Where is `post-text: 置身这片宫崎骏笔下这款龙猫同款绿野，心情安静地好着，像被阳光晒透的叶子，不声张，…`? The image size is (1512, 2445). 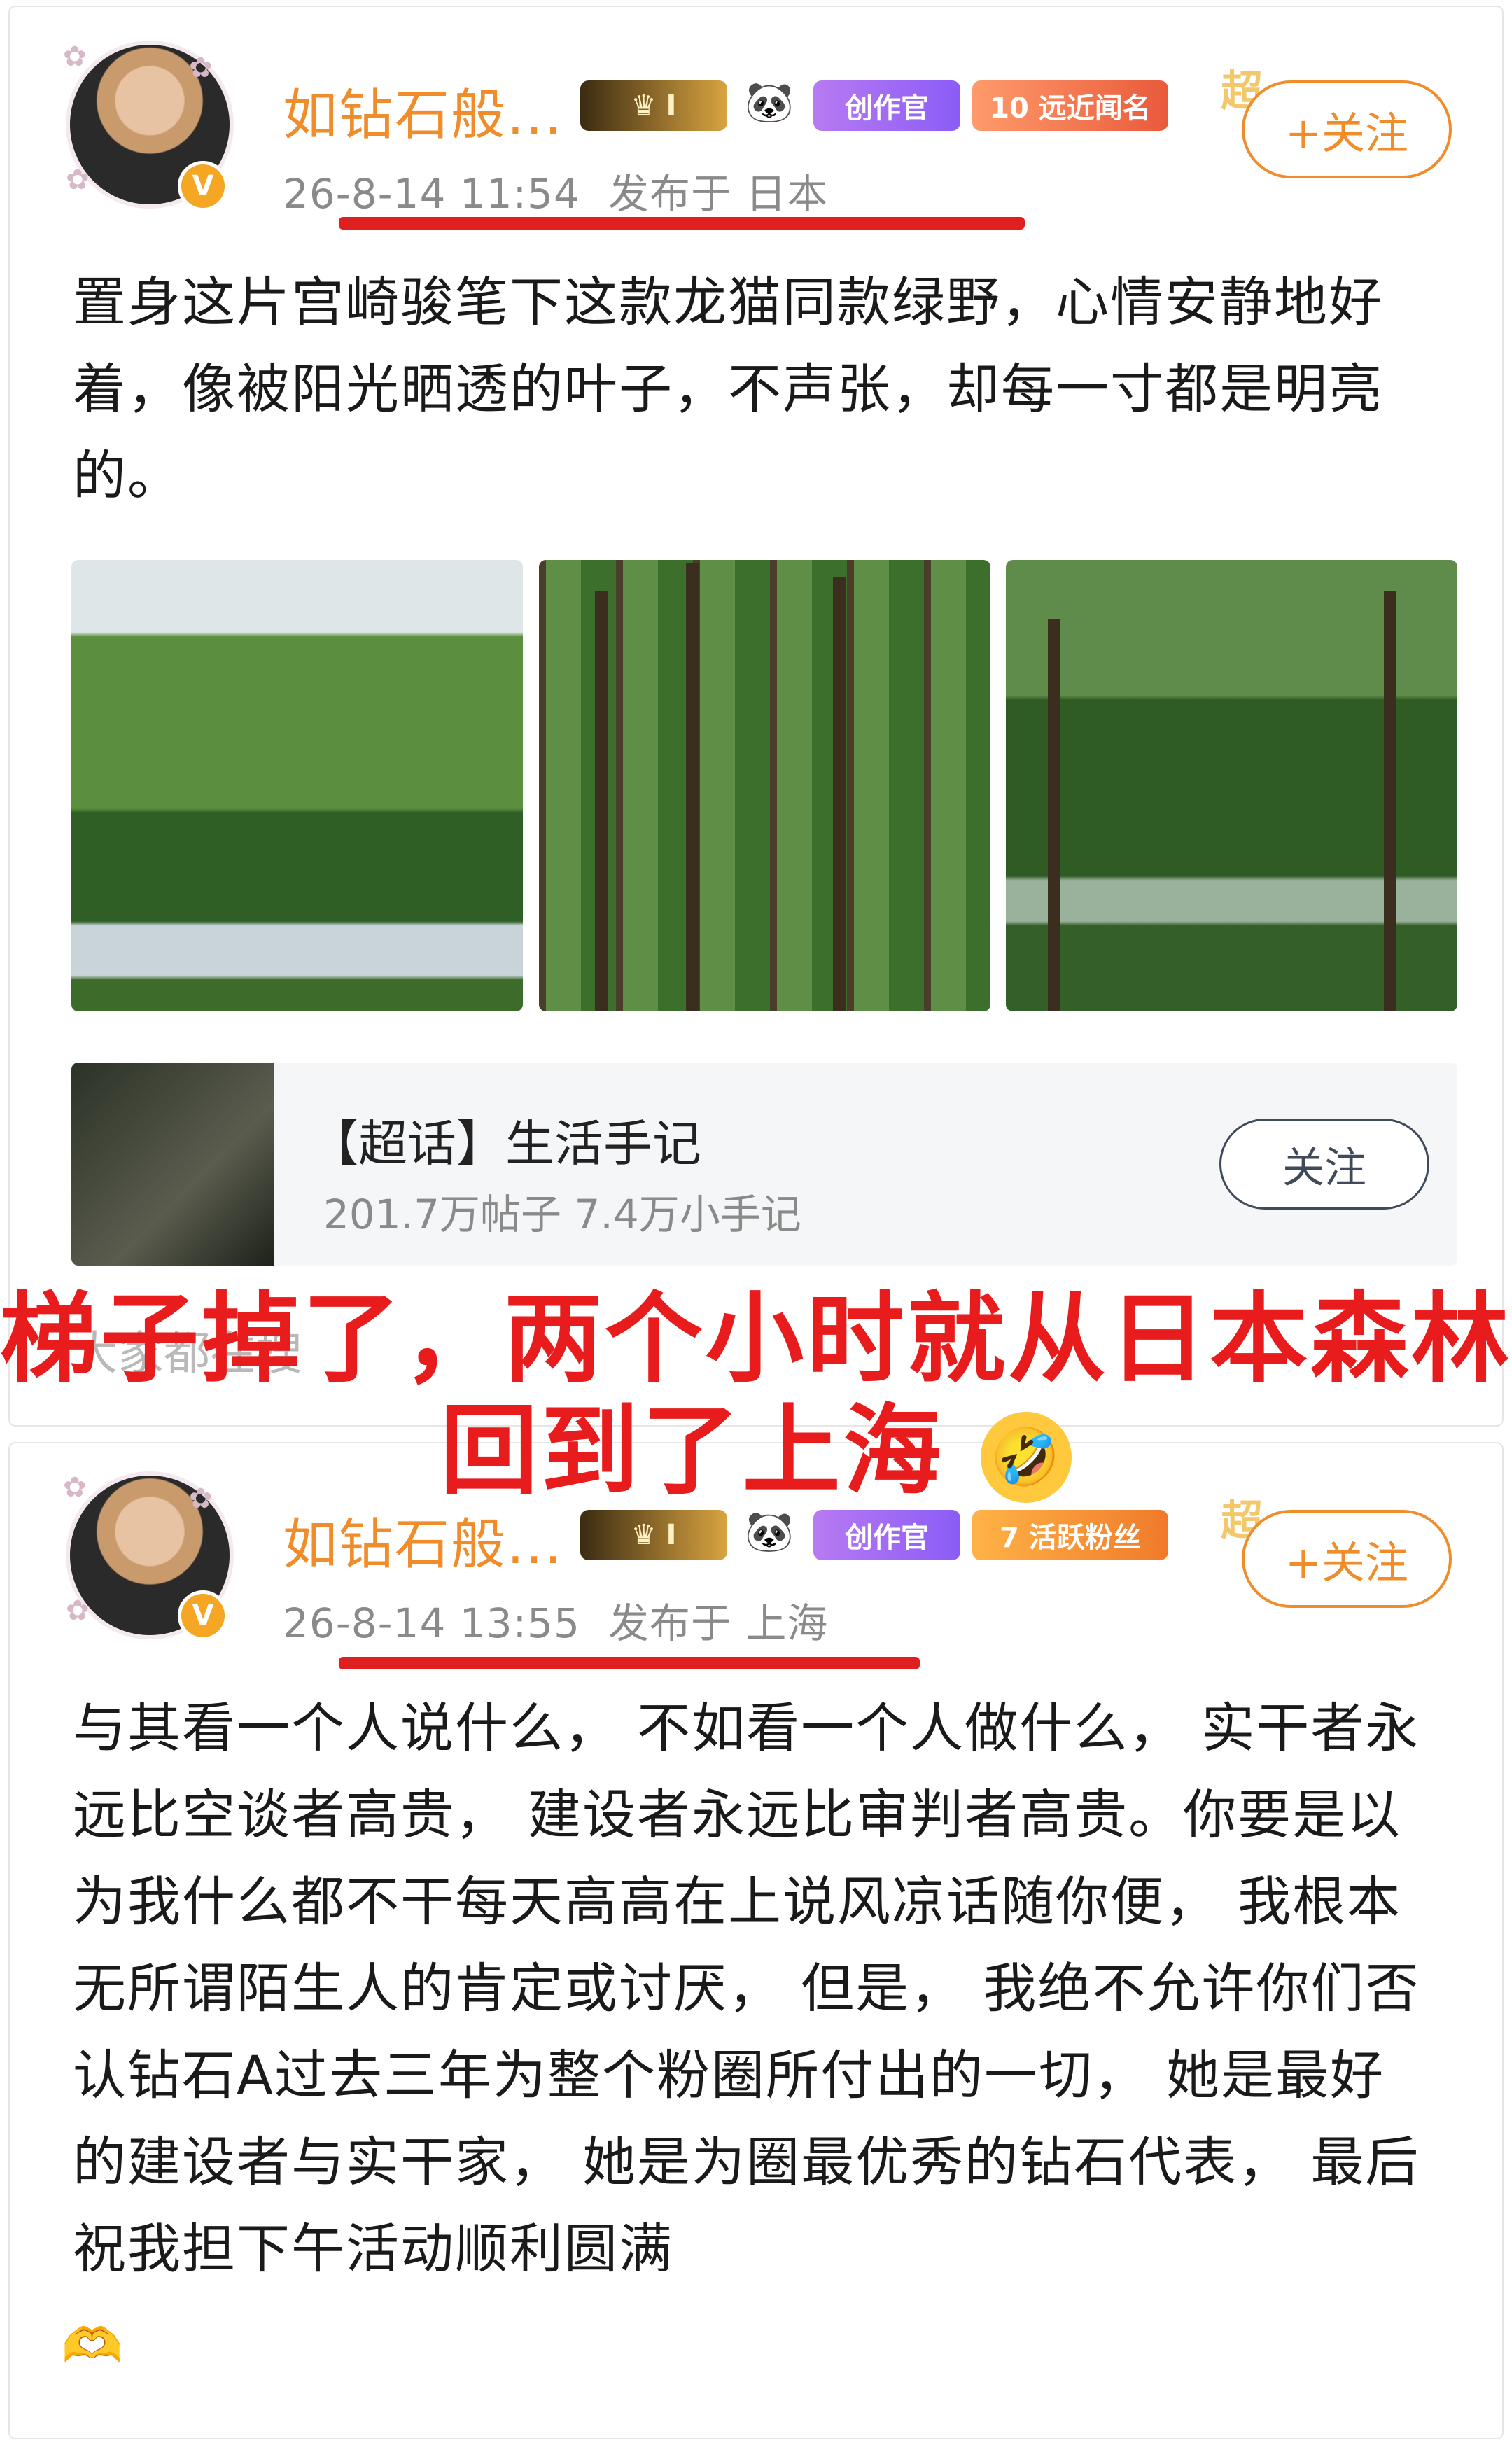
post-text: 置身这片宫崎骏笔下这款龙猫同款绿野，心情安静地好着，像被阳光晒透的叶子，不声张，… is located at coordinates (728, 389).